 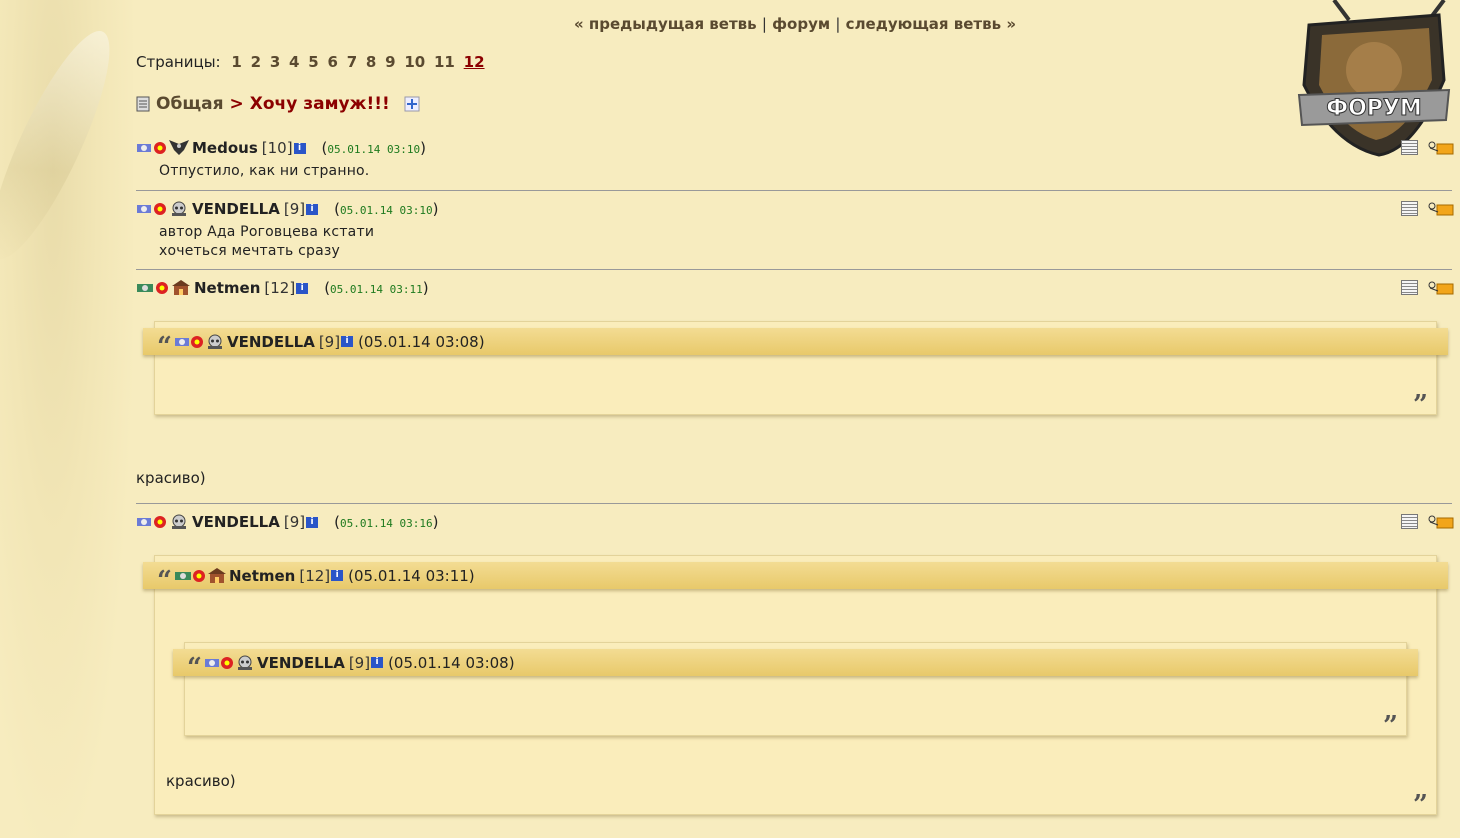 I want to click on forum-post: Netmen [12] i (05.01.14 03:11), so click(x=796, y=288).